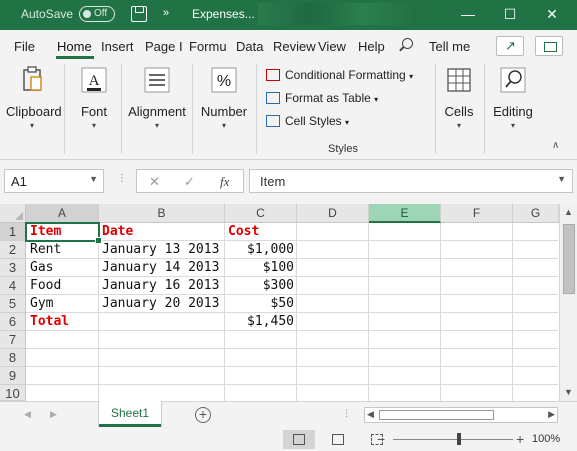 Image resolution: width=577 pixels, height=451 pixels. I want to click on column-header-a: A, so click(62, 213).